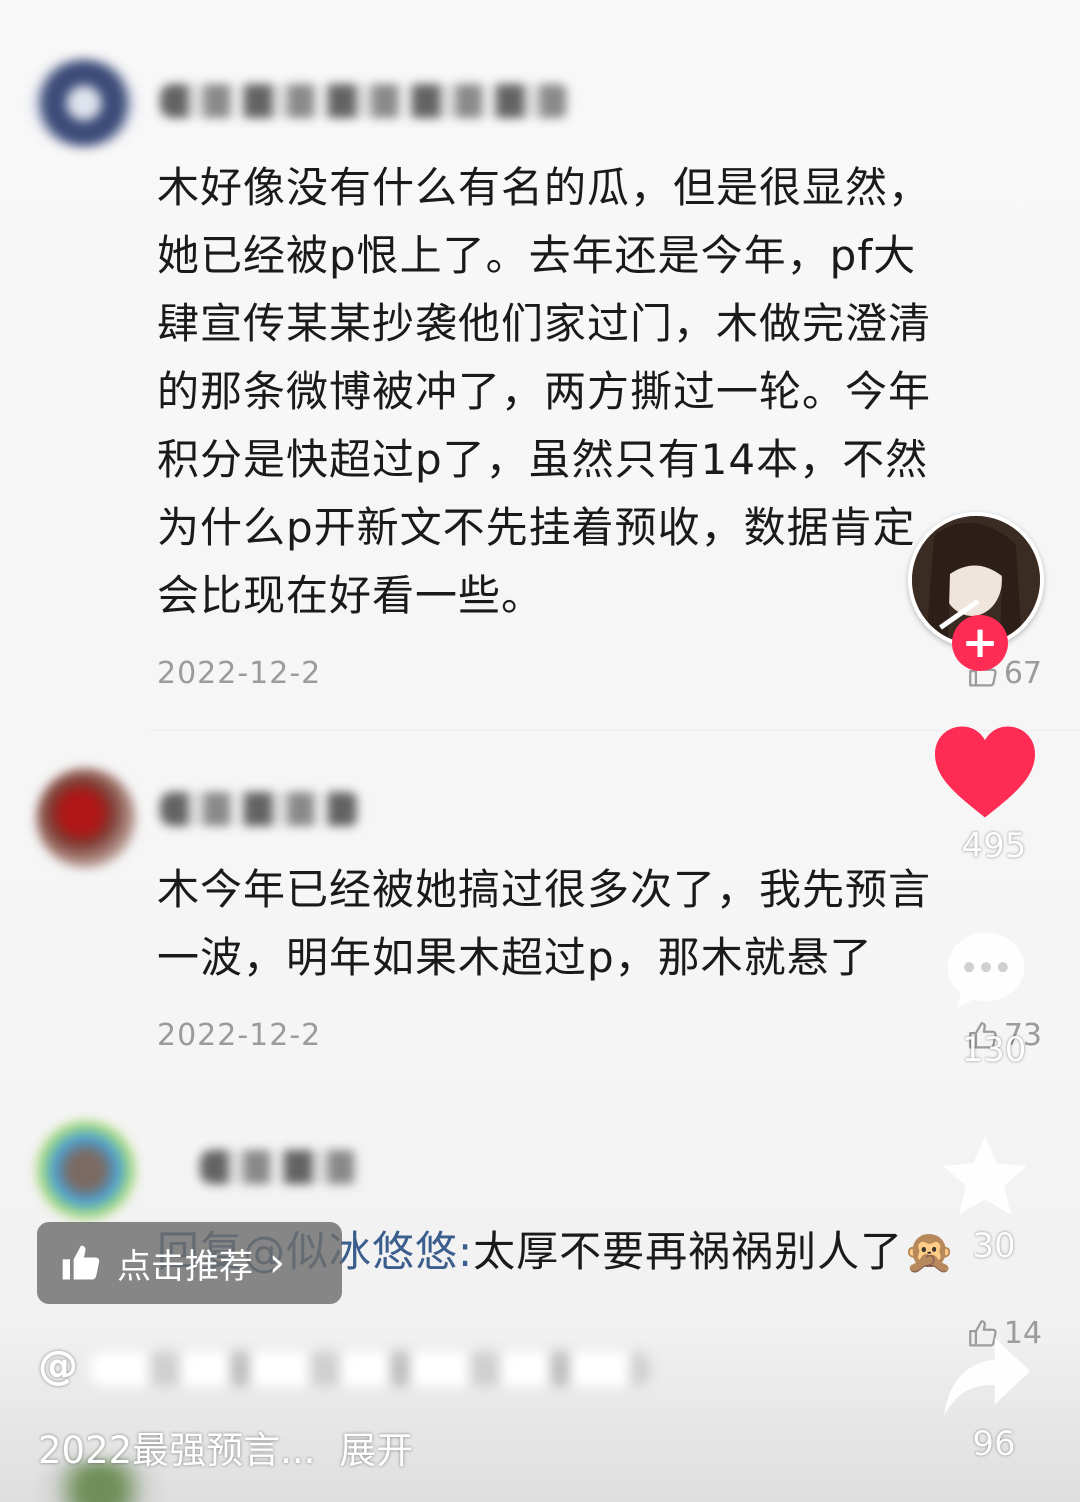 Image resolution: width=1080 pixels, height=1502 pixels. I want to click on favorite-button, so click(985, 1178).